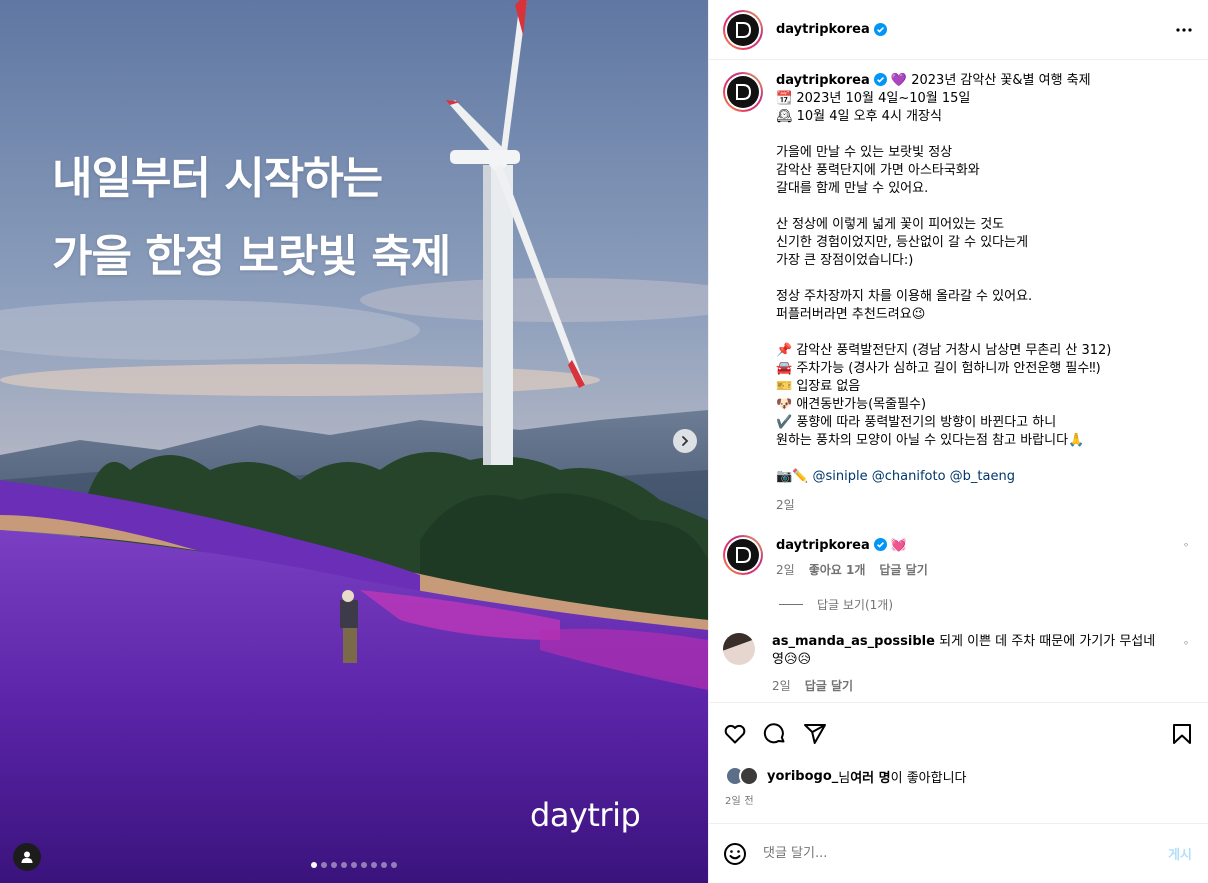 The height and width of the screenshot is (883, 1208). Describe the element at coordinates (899, 545) in the screenshot. I see `comment-text: 💓` at that location.